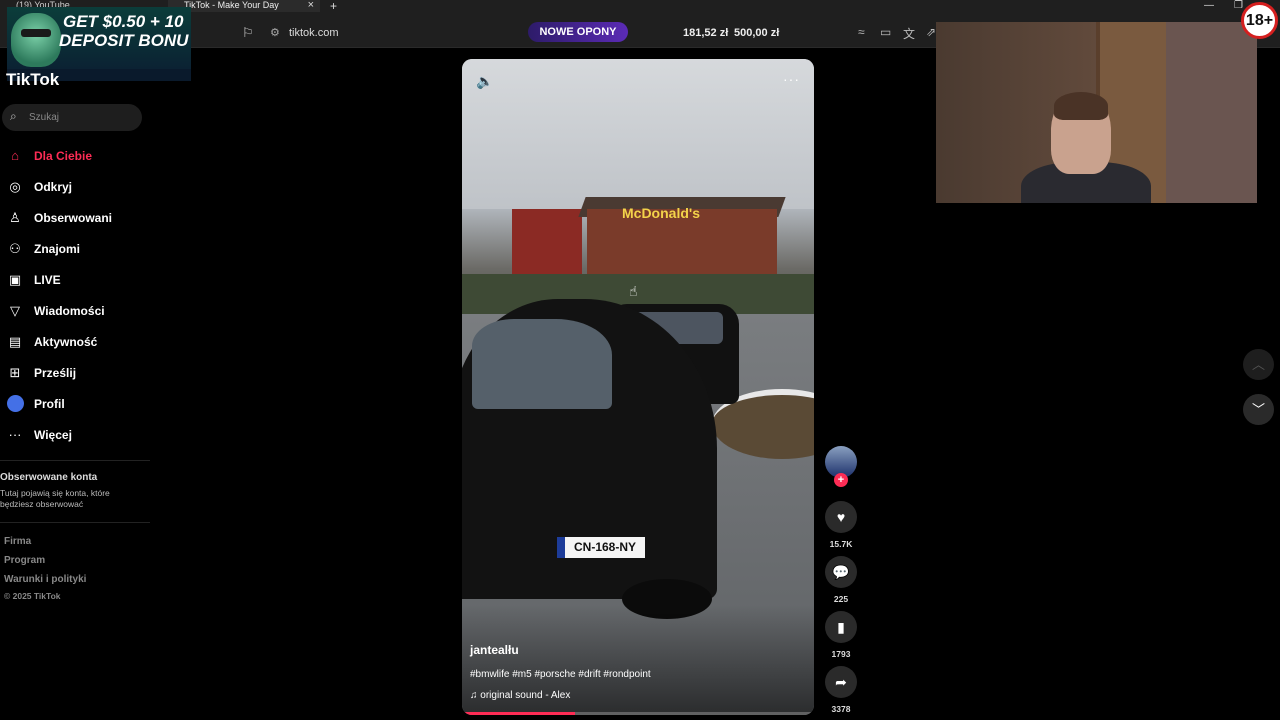 This screenshot has height=720, width=1280. I want to click on footer-link-program: Program, so click(24, 560).